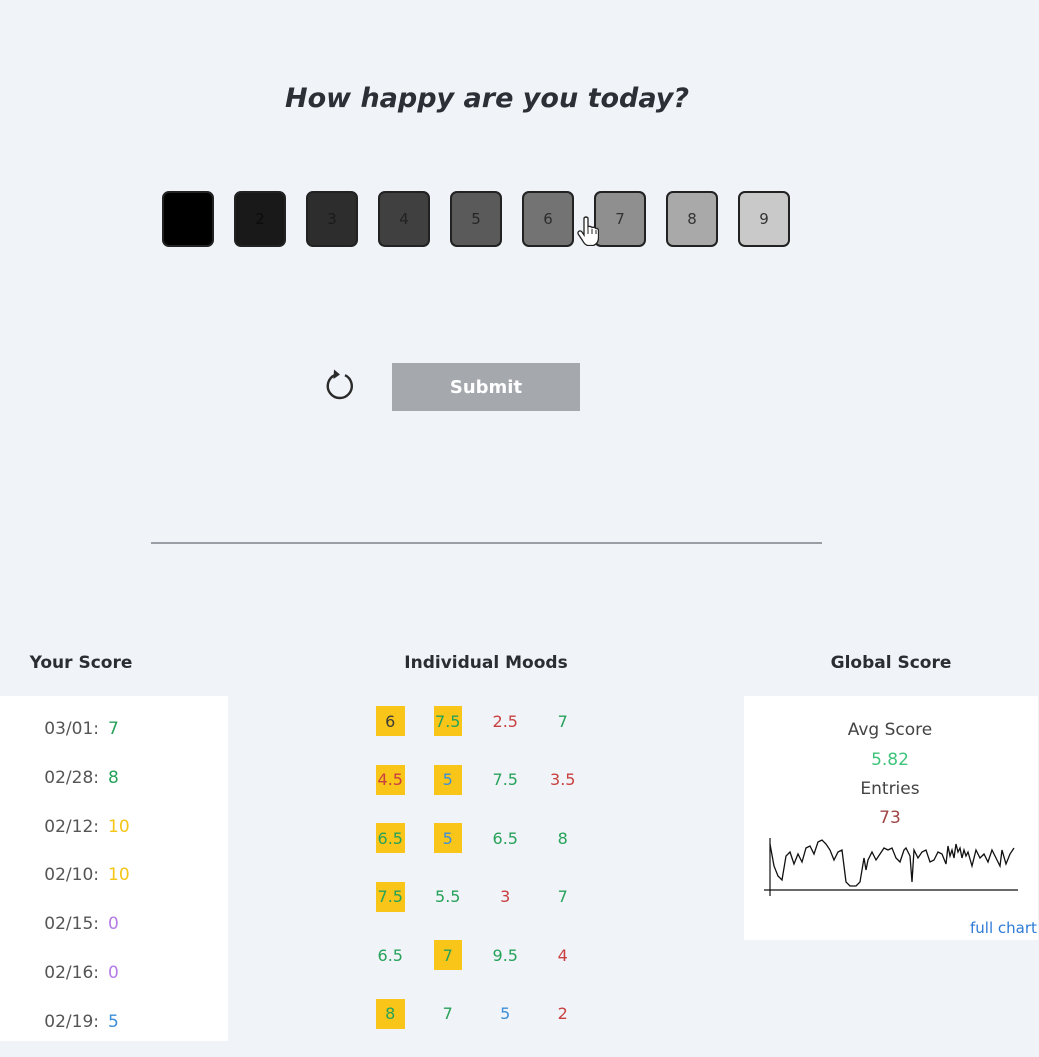  I want to click on entries-label: Entries, so click(890, 789).